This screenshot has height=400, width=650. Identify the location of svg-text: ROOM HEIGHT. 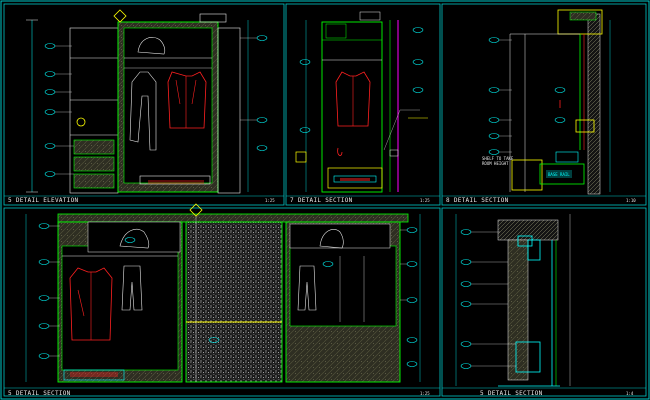
(495, 163).